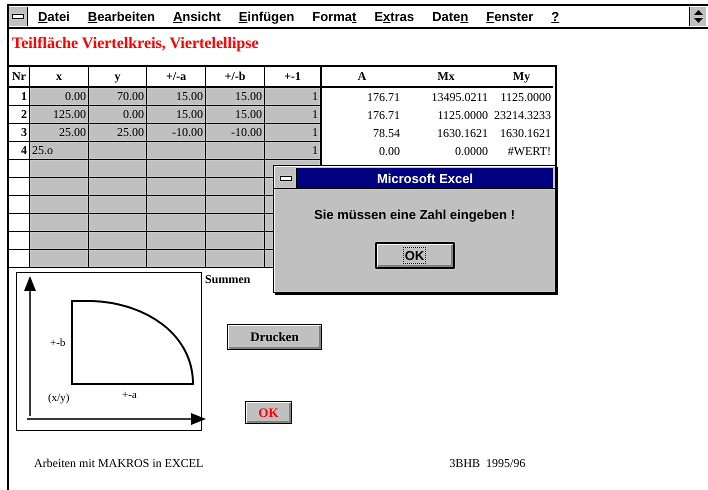 This screenshot has height=490, width=708. What do you see at coordinates (59, 115) in the screenshot?
I see `table-cell: 125.00` at bounding box center [59, 115].